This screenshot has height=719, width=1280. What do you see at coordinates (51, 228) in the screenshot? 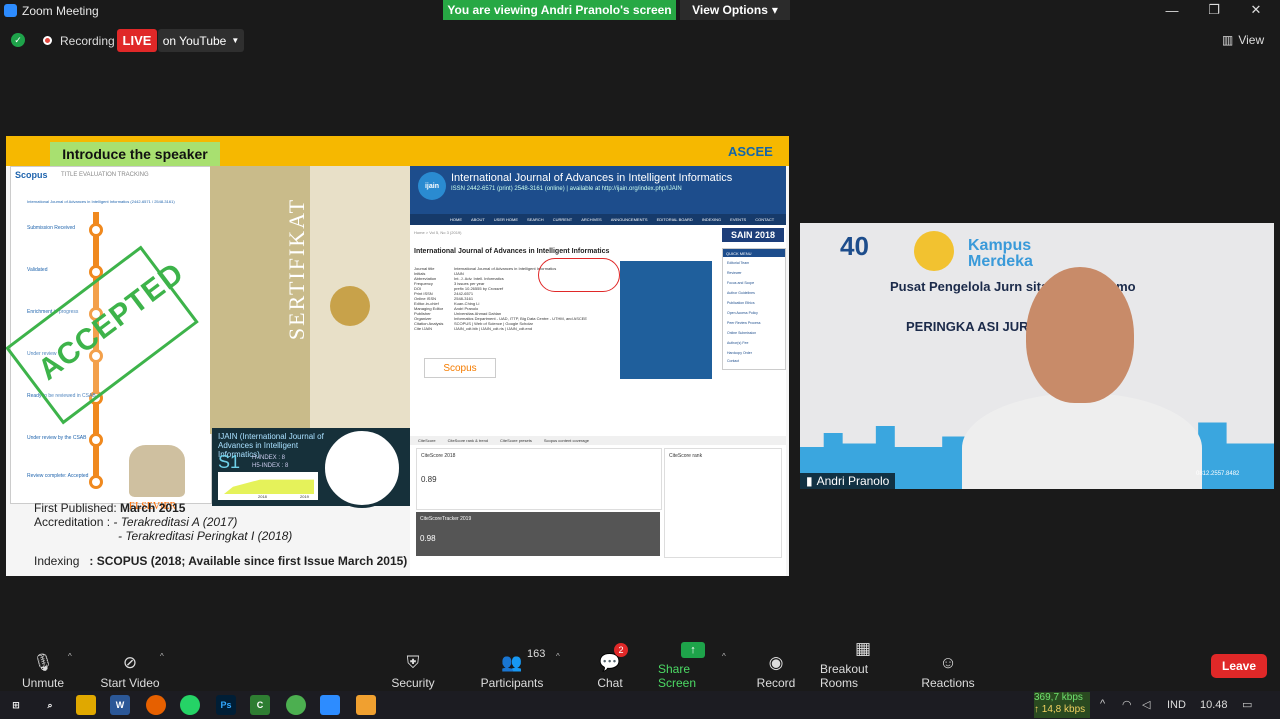
I see `timeline-label: Submission Received` at bounding box center [51, 228].